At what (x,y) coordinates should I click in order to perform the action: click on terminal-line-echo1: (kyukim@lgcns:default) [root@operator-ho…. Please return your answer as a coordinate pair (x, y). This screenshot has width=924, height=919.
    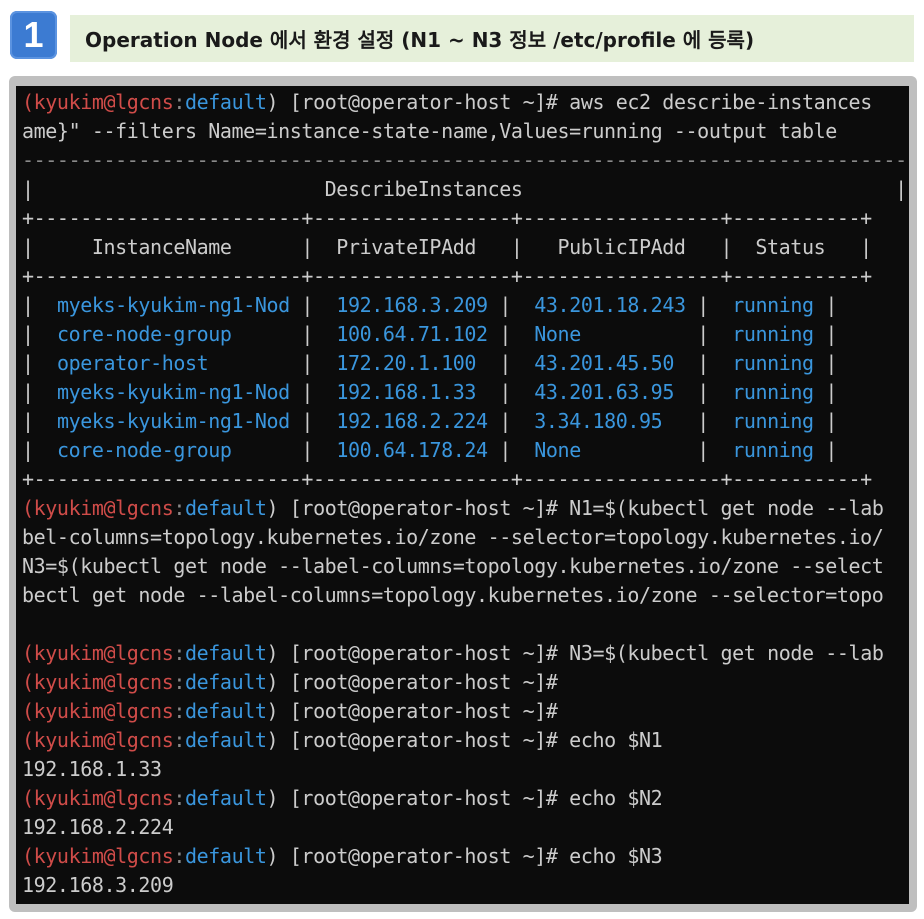
    Looking at the image, I should click on (342, 740).